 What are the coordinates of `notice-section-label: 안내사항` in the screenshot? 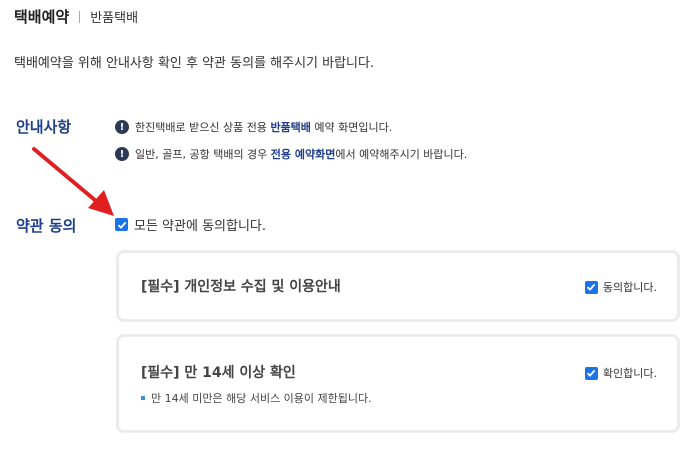 It's located at (44, 127).